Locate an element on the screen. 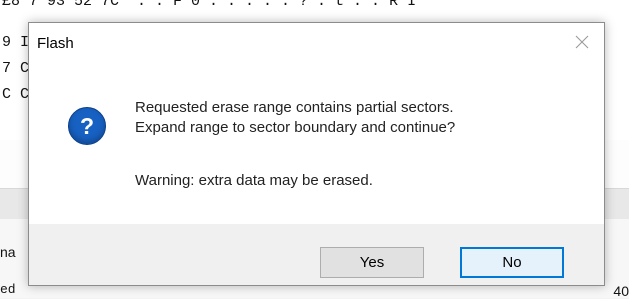 Image resolution: width=629 pixels, height=299 pixels. close-button is located at coordinates (582, 42).